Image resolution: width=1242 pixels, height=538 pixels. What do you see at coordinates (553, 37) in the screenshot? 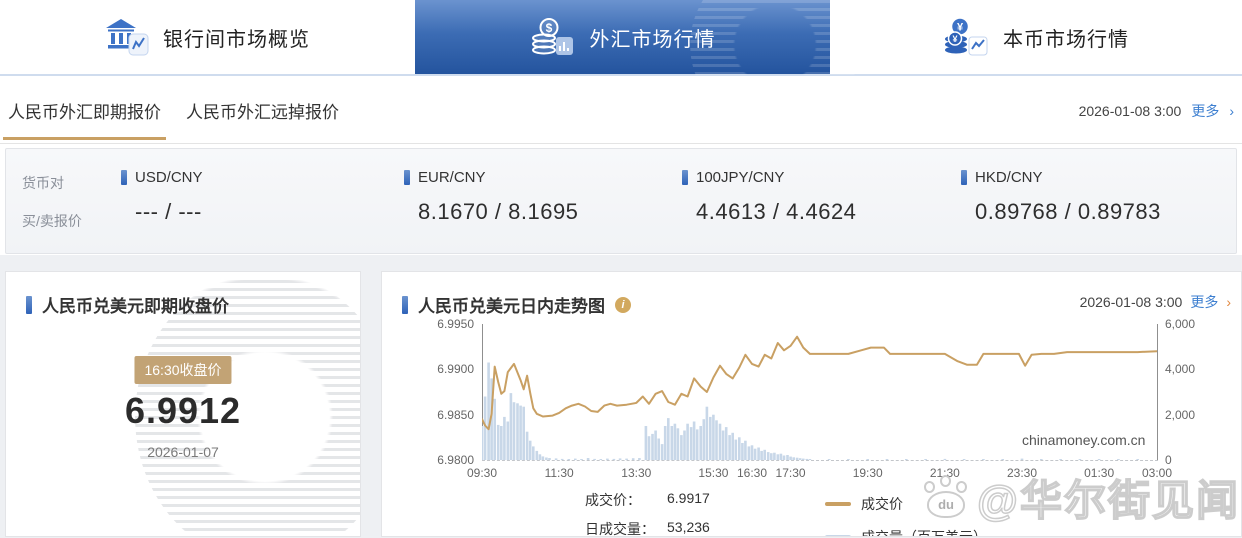
I see `dollar-coins-icon: $` at bounding box center [553, 37].